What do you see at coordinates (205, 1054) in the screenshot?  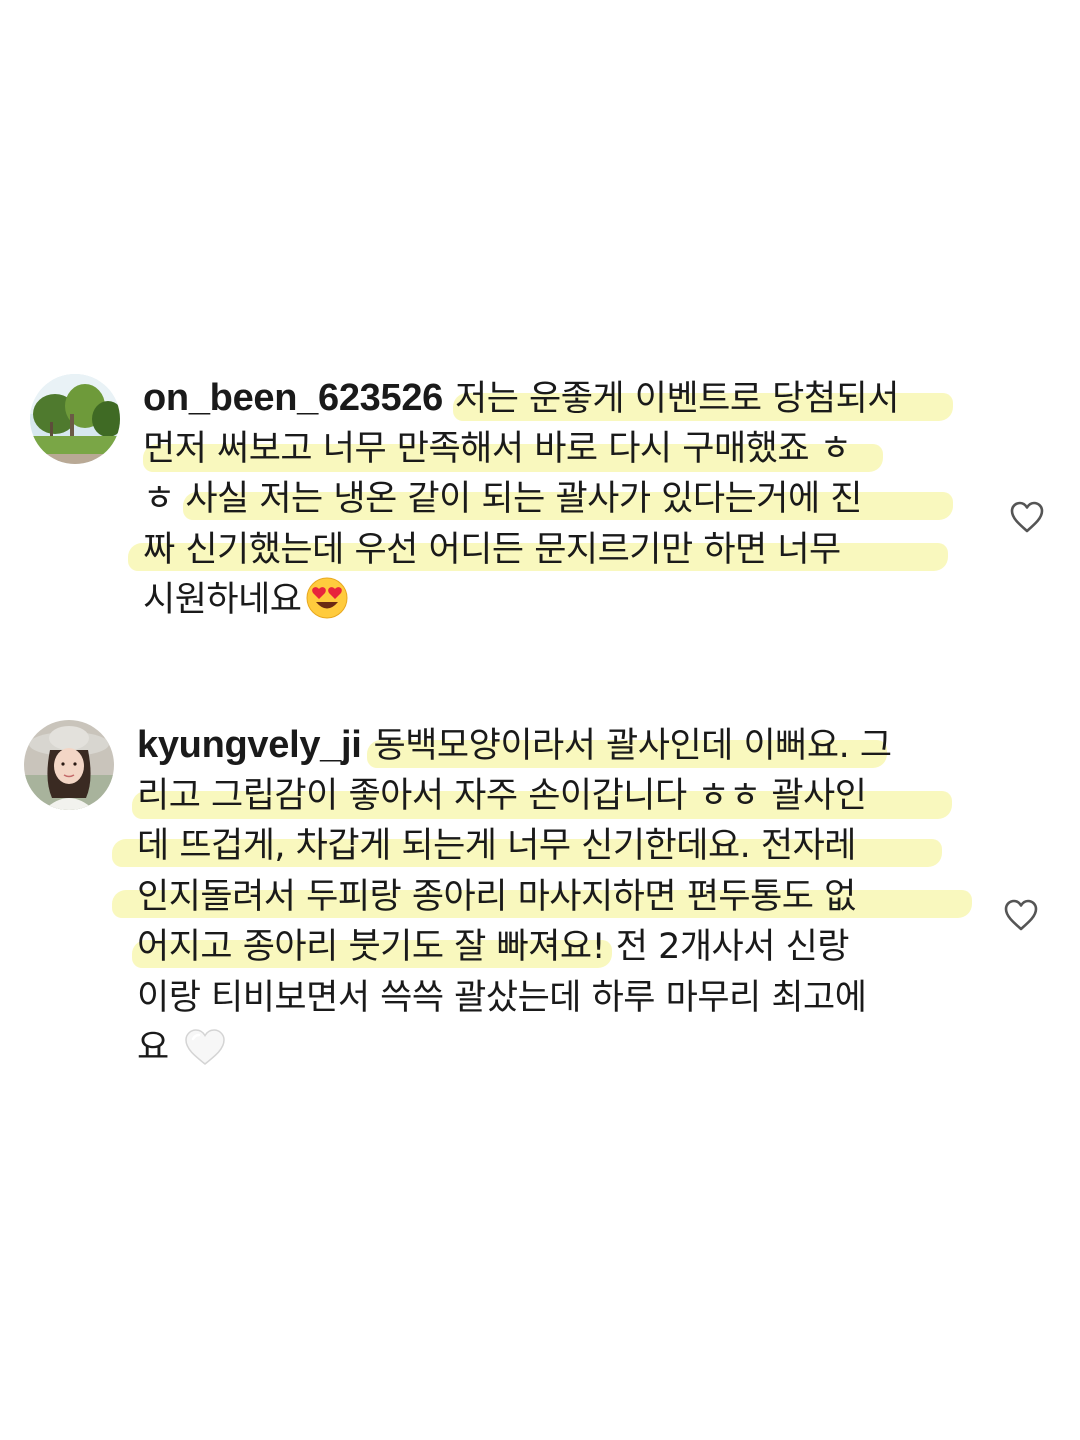 I see `white-heart-emoji` at bounding box center [205, 1054].